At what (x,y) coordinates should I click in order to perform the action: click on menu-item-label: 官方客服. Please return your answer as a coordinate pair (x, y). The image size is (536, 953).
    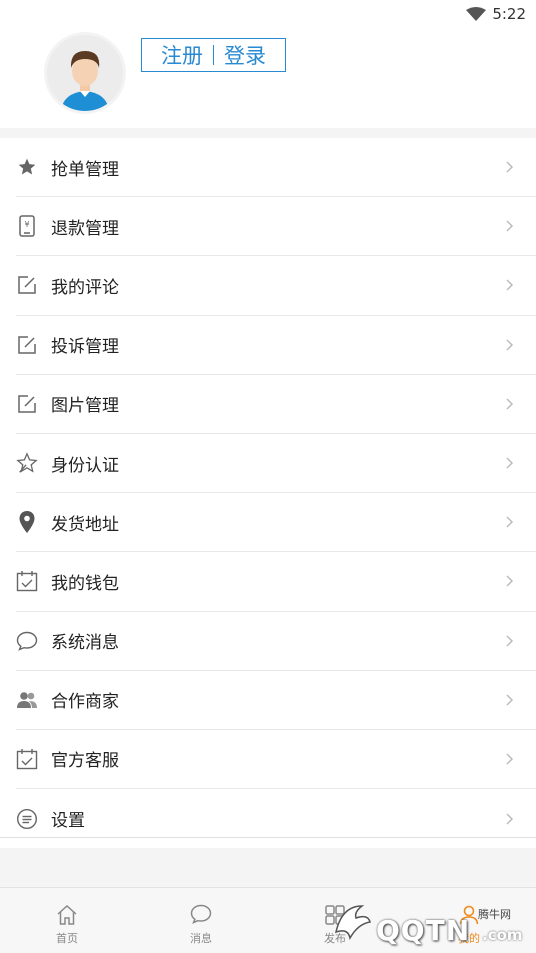
    Looking at the image, I should click on (85, 761).